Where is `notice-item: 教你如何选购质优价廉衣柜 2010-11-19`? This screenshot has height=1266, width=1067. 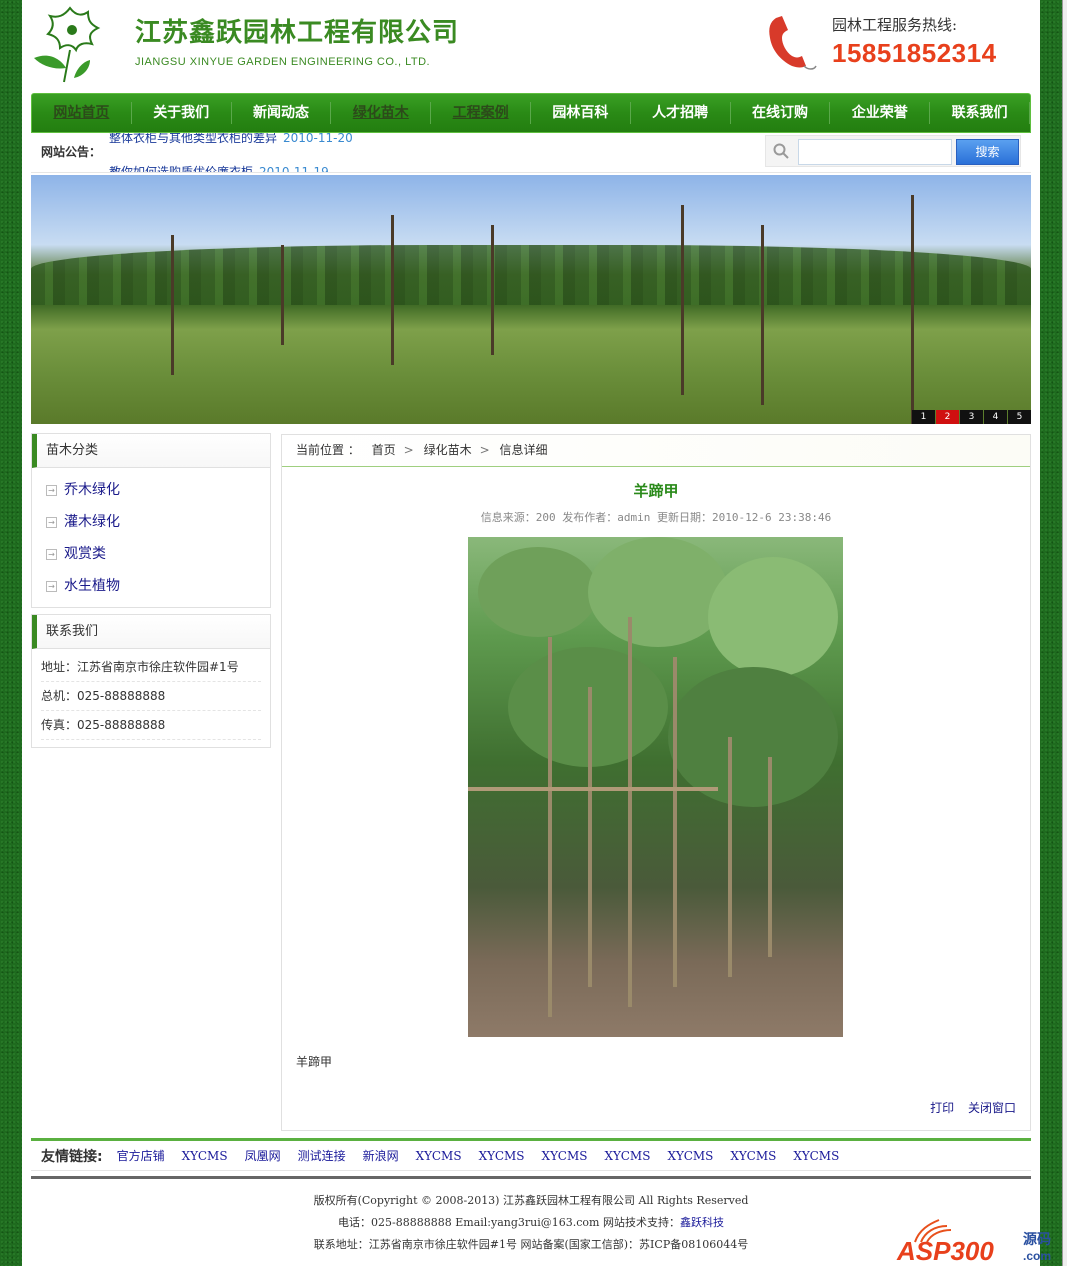
notice-item: 教你如何选购质优价廉衣柜 2010-11-19 is located at coordinates (219, 168).